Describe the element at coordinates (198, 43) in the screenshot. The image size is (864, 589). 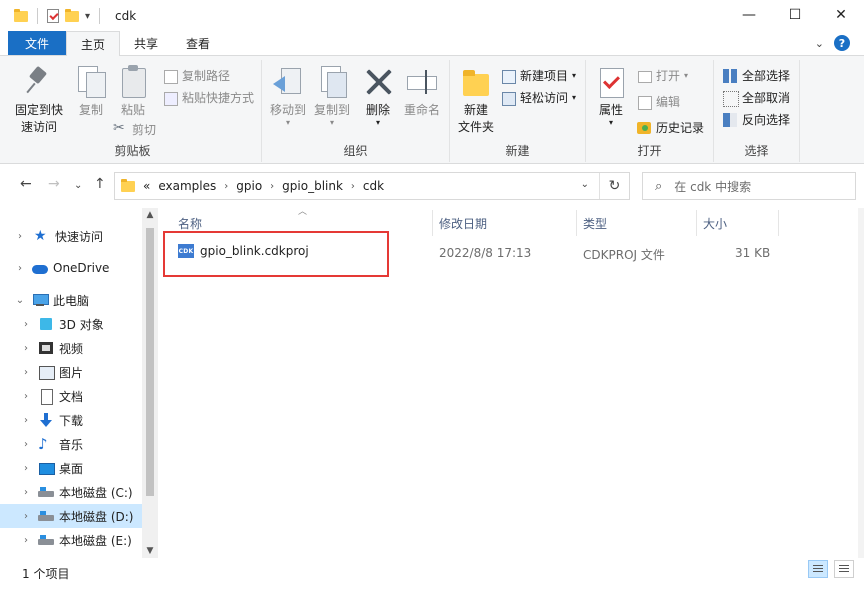
I see `tab-view: 查看` at that location.